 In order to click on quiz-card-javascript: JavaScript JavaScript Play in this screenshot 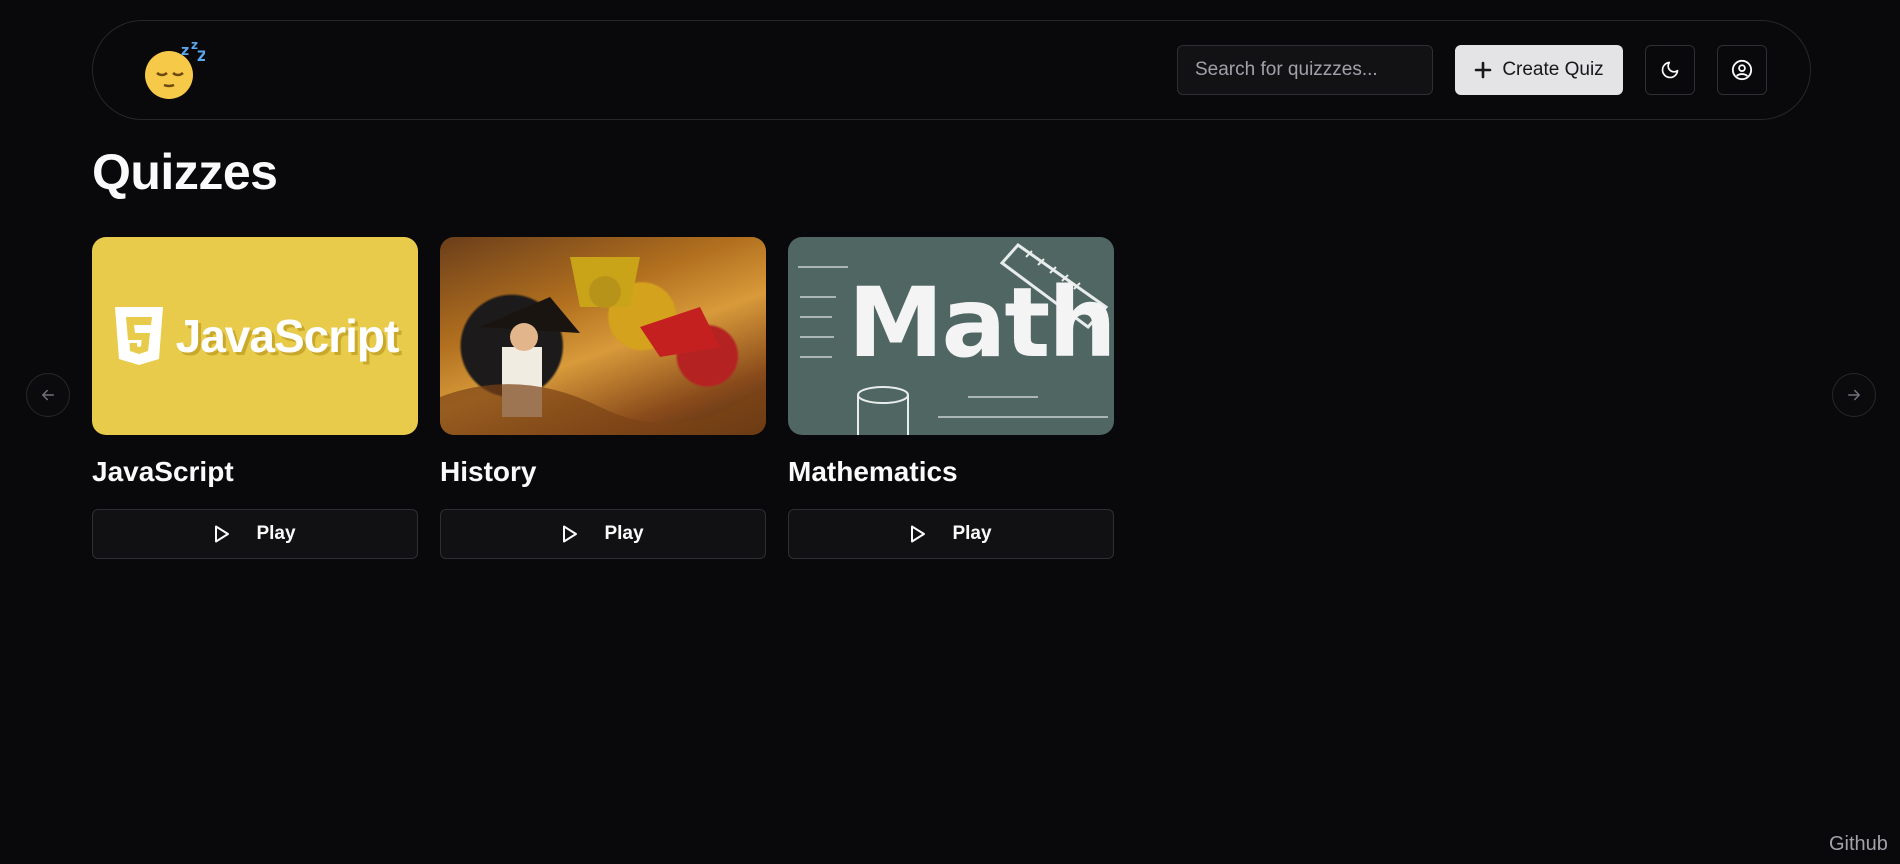, I will do `click(255, 398)`.